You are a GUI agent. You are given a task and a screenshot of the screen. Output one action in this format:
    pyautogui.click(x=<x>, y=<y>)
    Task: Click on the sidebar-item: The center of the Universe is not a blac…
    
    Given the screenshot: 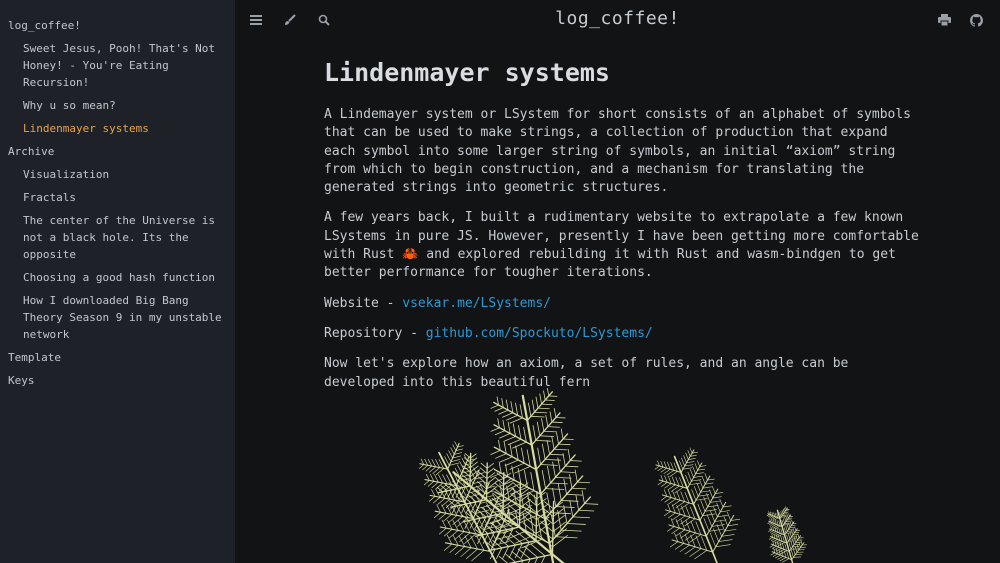 What is the action you would take?
    pyautogui.click(x=117, y=237)
    